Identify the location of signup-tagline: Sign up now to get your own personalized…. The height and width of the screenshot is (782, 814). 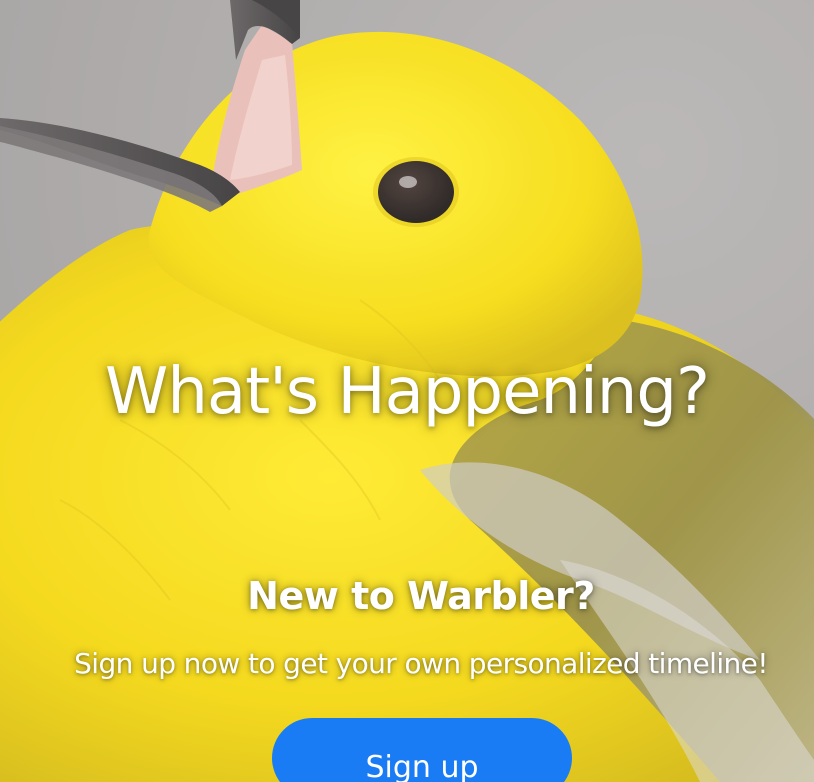
(421, 663).